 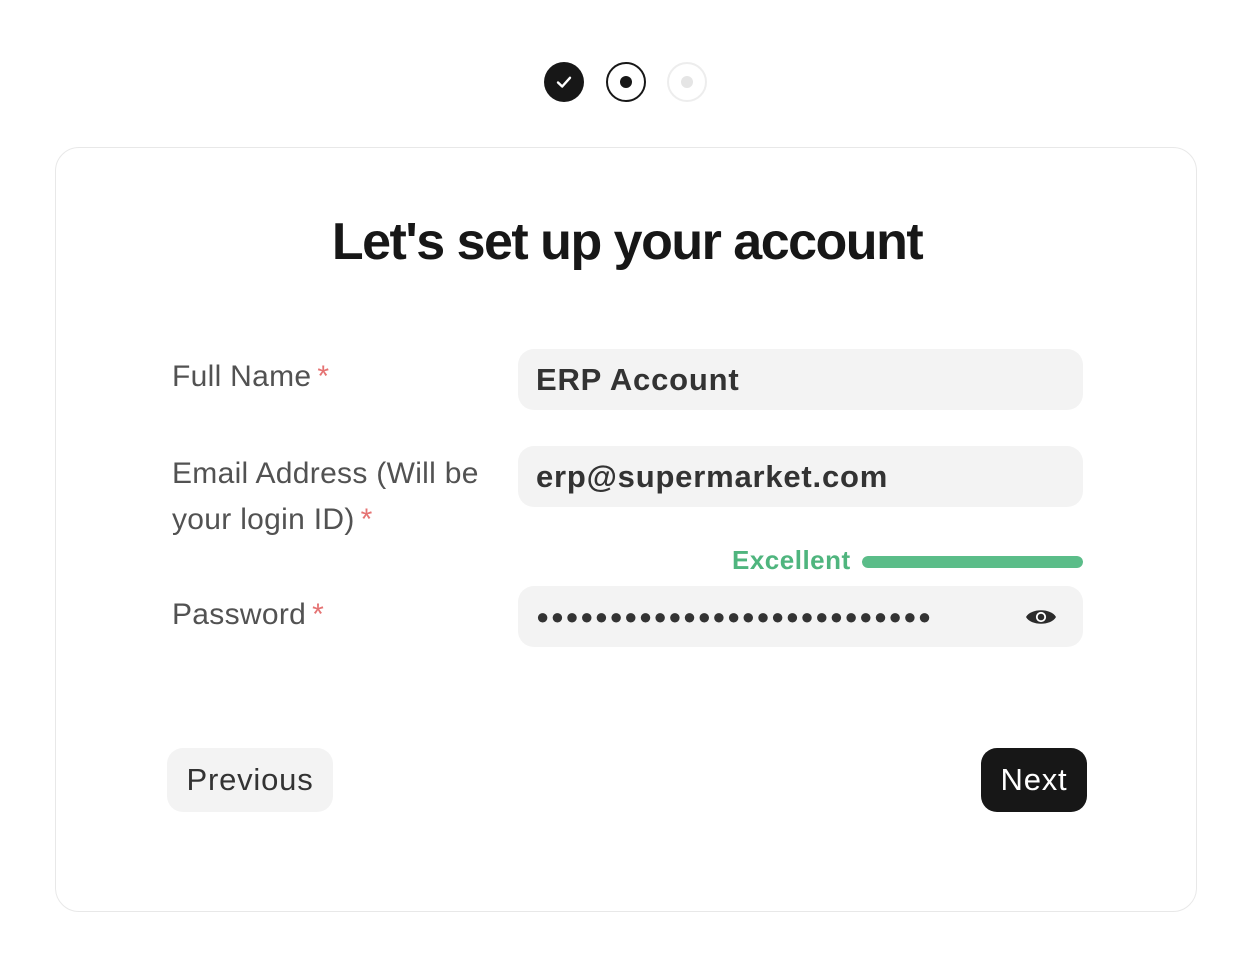 I want to click on step-2-current, so click(x=626, y=82).